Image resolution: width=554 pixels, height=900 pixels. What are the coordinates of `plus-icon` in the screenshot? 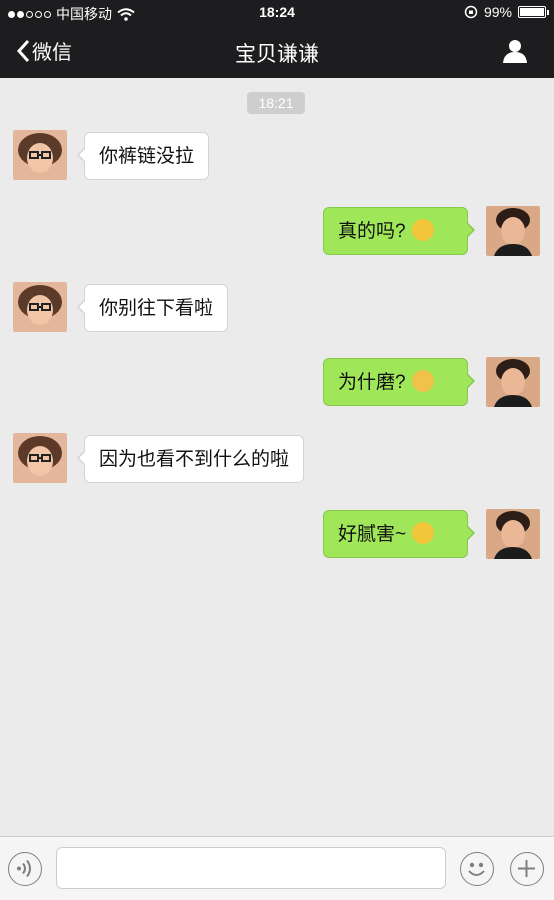 It's located at (526, 868).